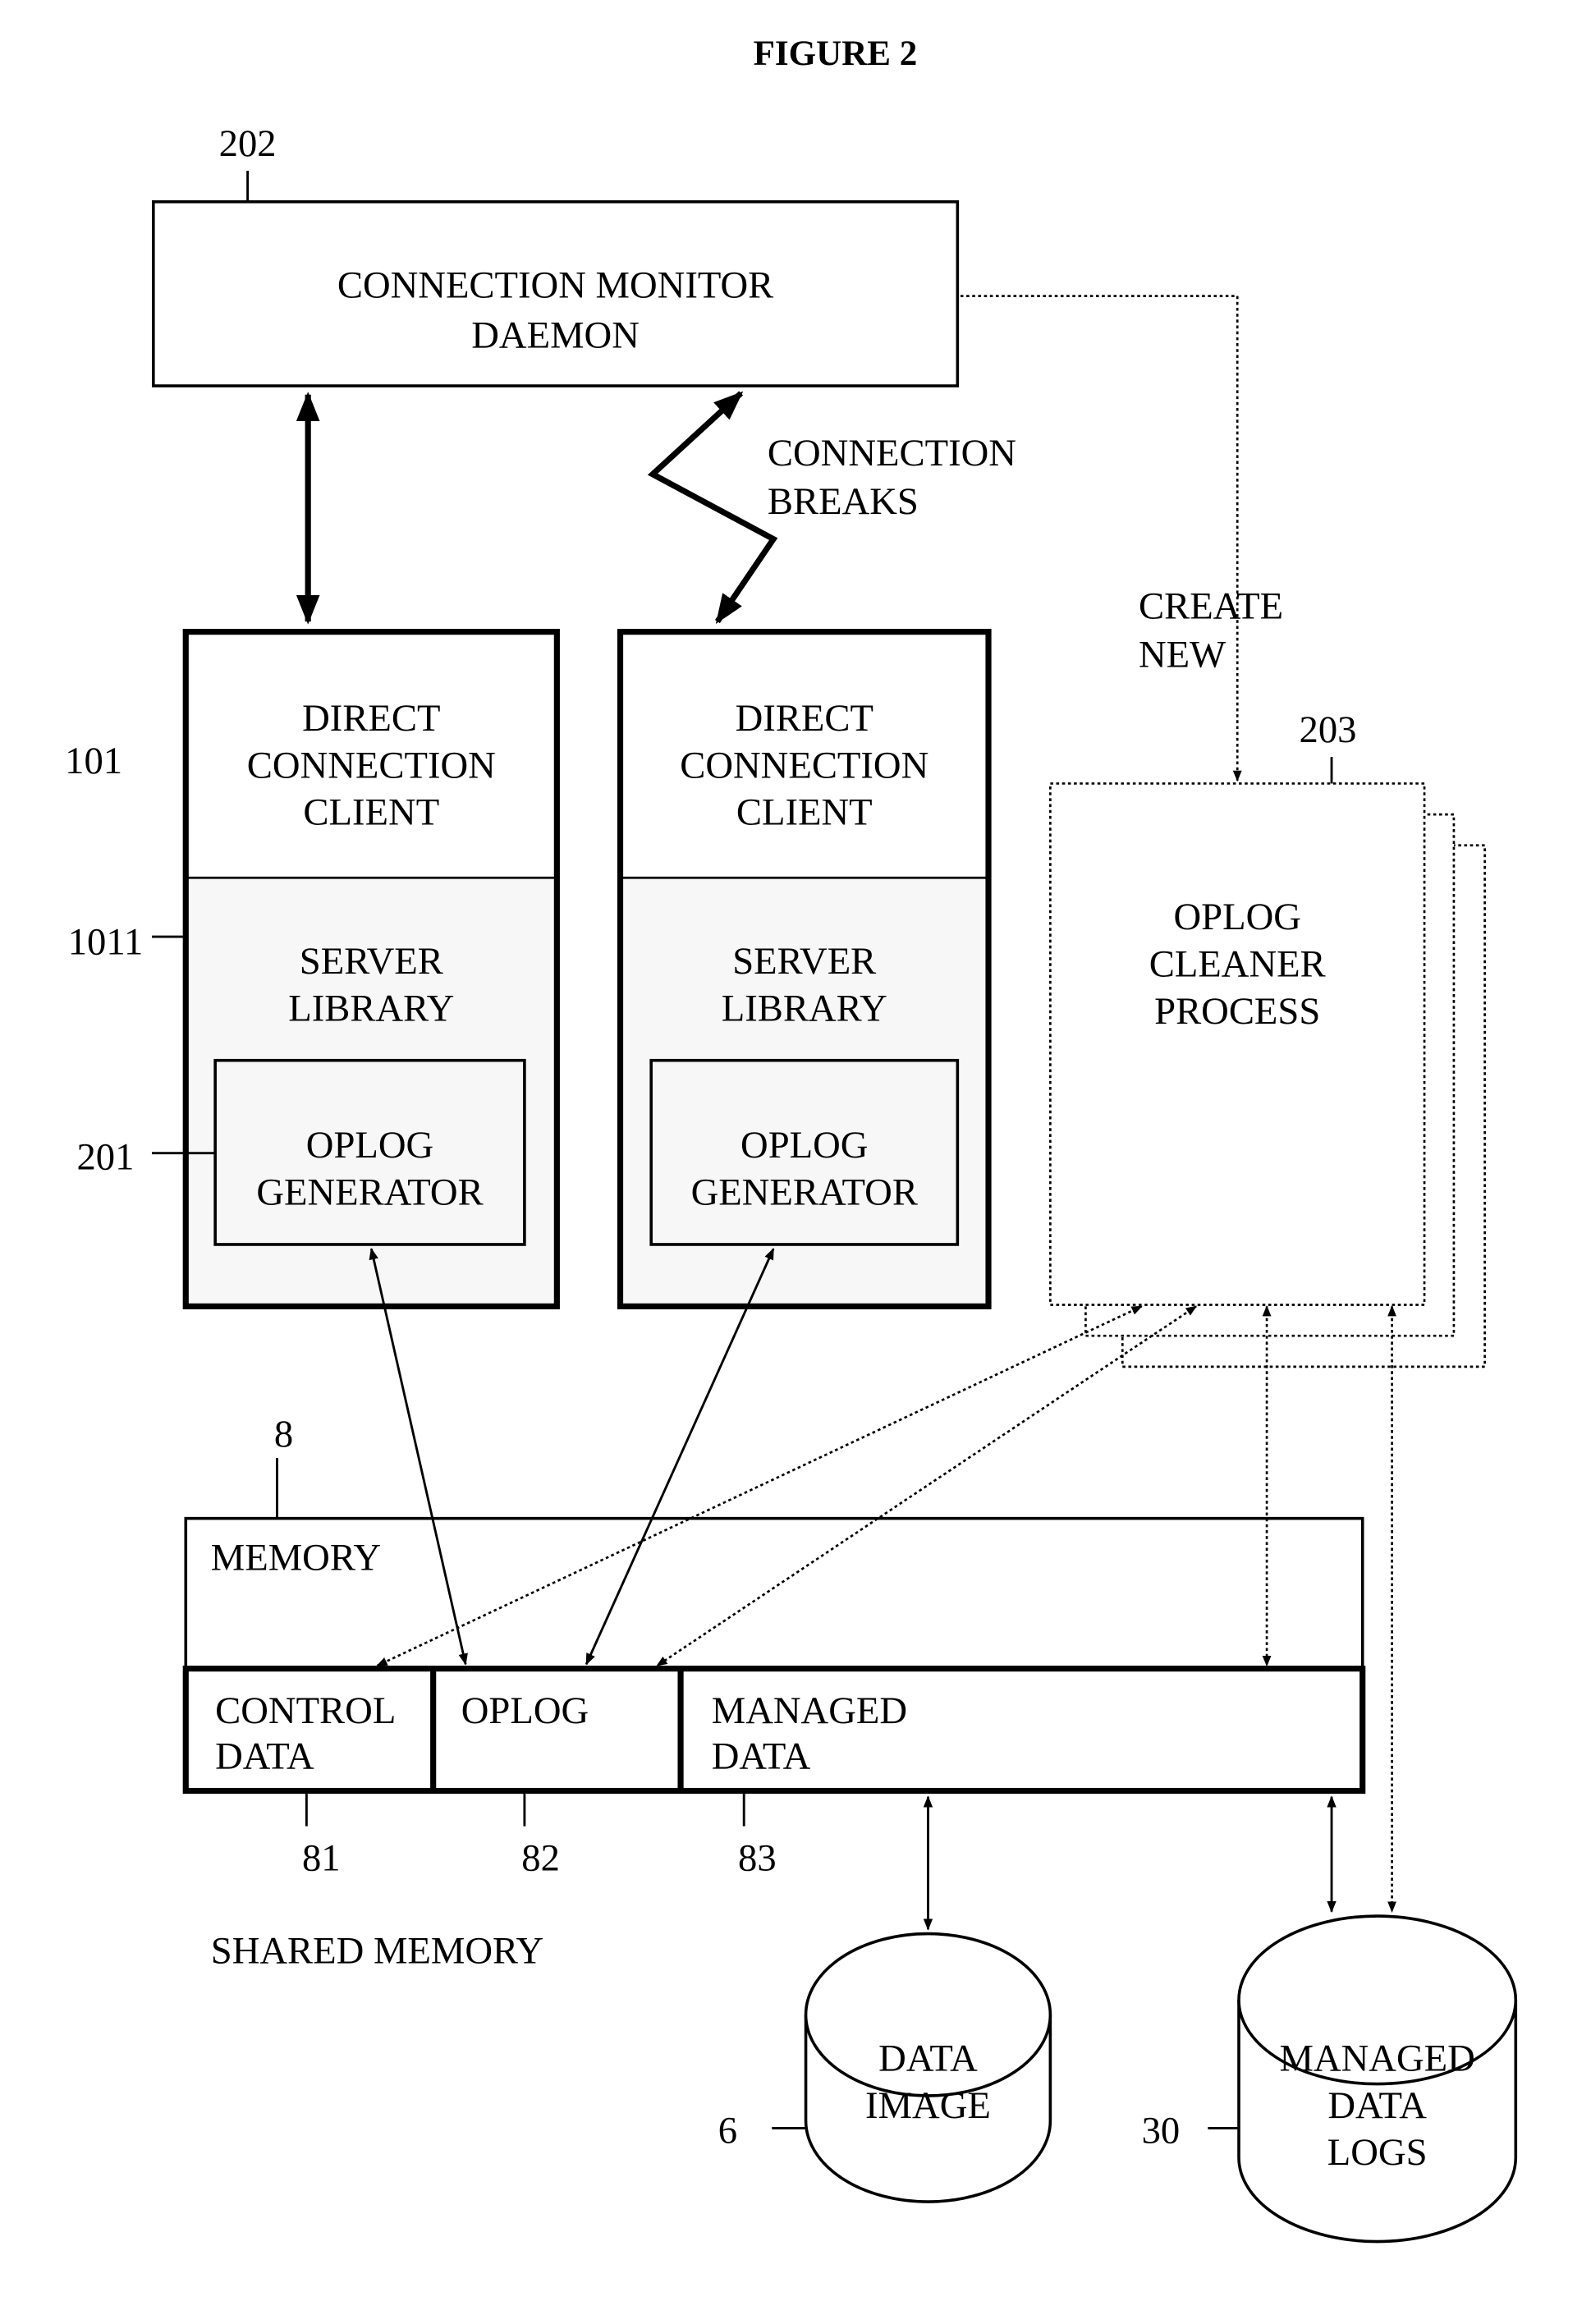  What do you see at coordinates (805, 961) in the screenshot?
I see `library-right-label-line1: SERVER` at bounding box center [805, 961].